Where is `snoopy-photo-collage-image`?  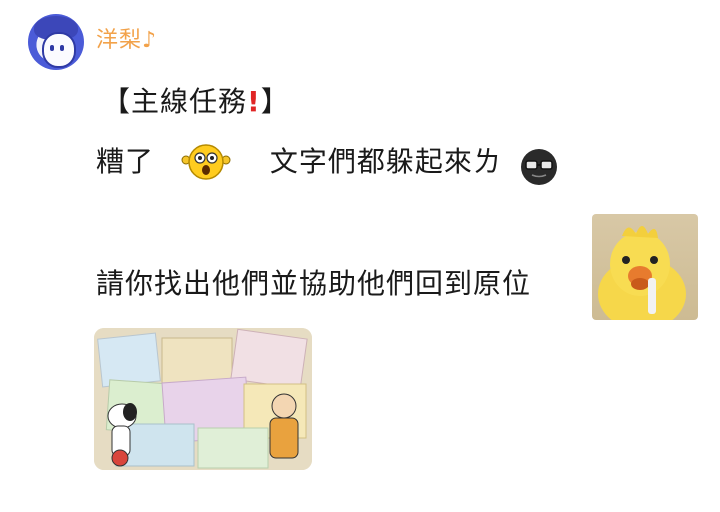
snoopy-photo-collage-image is located at coordinates (203, 399).